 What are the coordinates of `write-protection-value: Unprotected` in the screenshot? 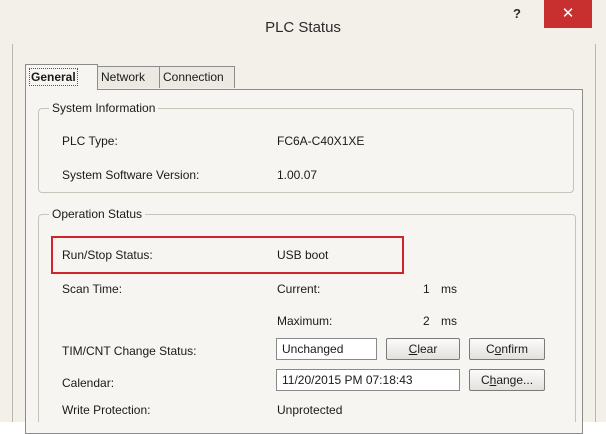 It's located at (310, 410).